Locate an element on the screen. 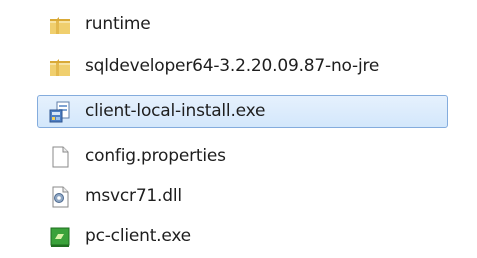 This screenshot has height=258, width=477. file-name: pc-client.exe is located at coordinates (138, 236).